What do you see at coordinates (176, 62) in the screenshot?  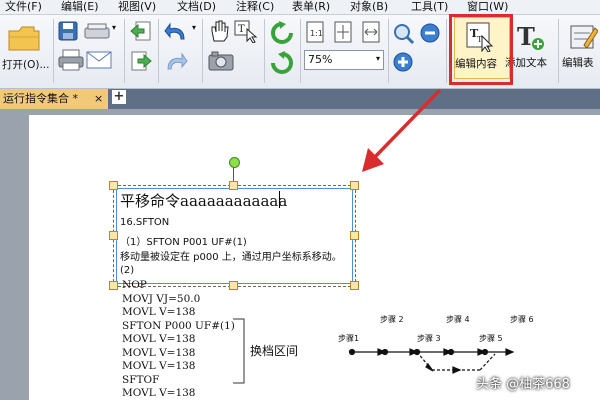 I see `redo-icon` at bounding box center [176, 62].